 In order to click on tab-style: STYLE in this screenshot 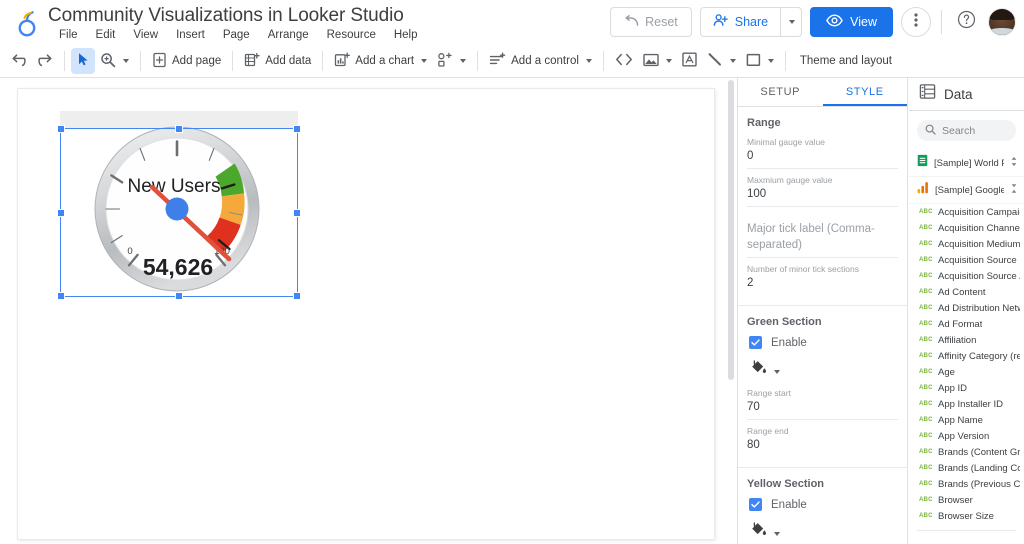, I will do `click(865, 92)`.